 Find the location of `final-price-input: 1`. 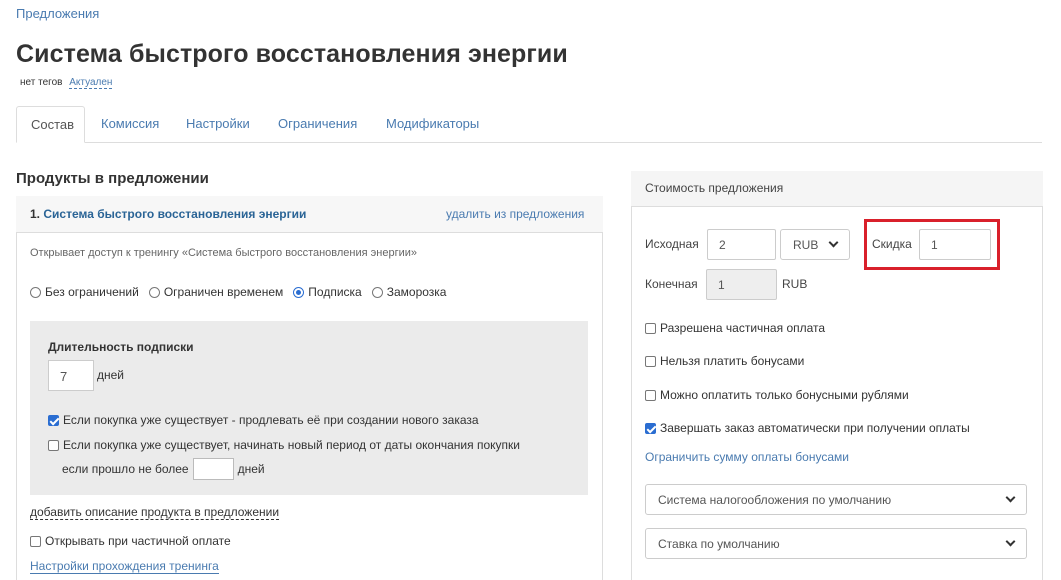

final-price-input: 1 is located at coordinates (741, 284).